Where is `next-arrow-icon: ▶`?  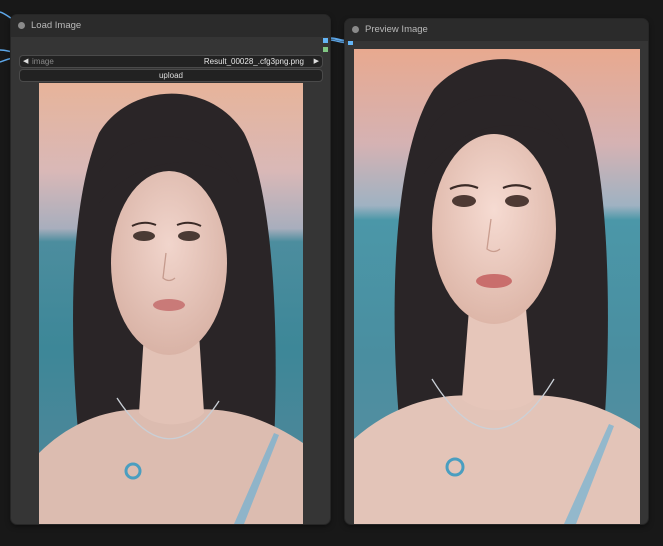
next-arrow-icon: ▶ is located at coordinates (316, 61).